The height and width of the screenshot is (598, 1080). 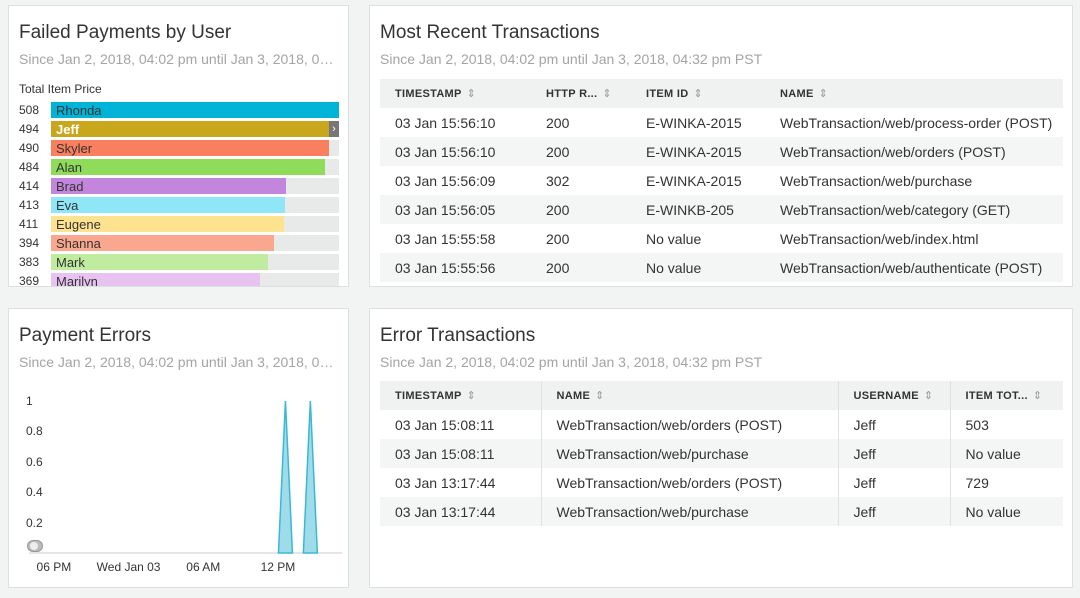 I want to click on bar-track: Brad, so click(x=195, y=186).